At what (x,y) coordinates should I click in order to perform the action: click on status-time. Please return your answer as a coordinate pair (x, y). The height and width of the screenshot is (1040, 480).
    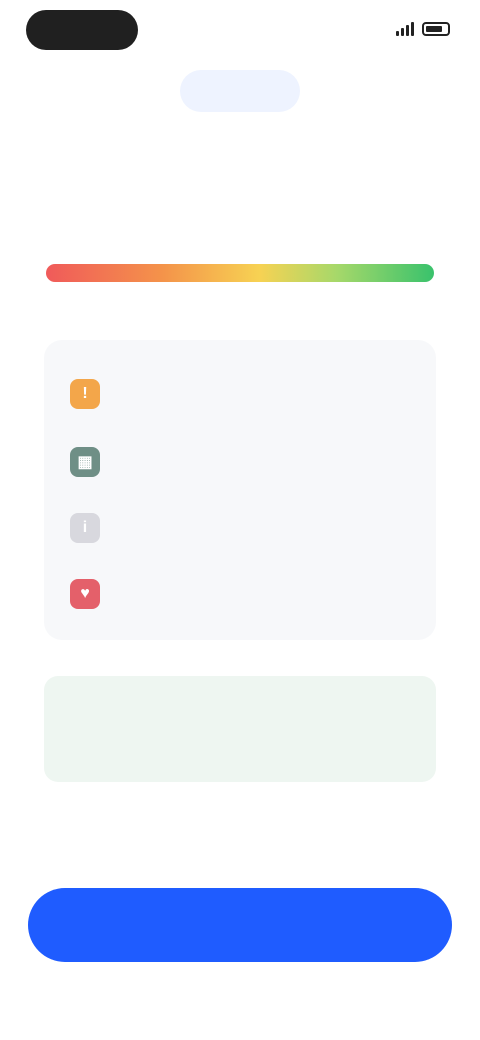
    Looking at the image, I should click on (82, 30).